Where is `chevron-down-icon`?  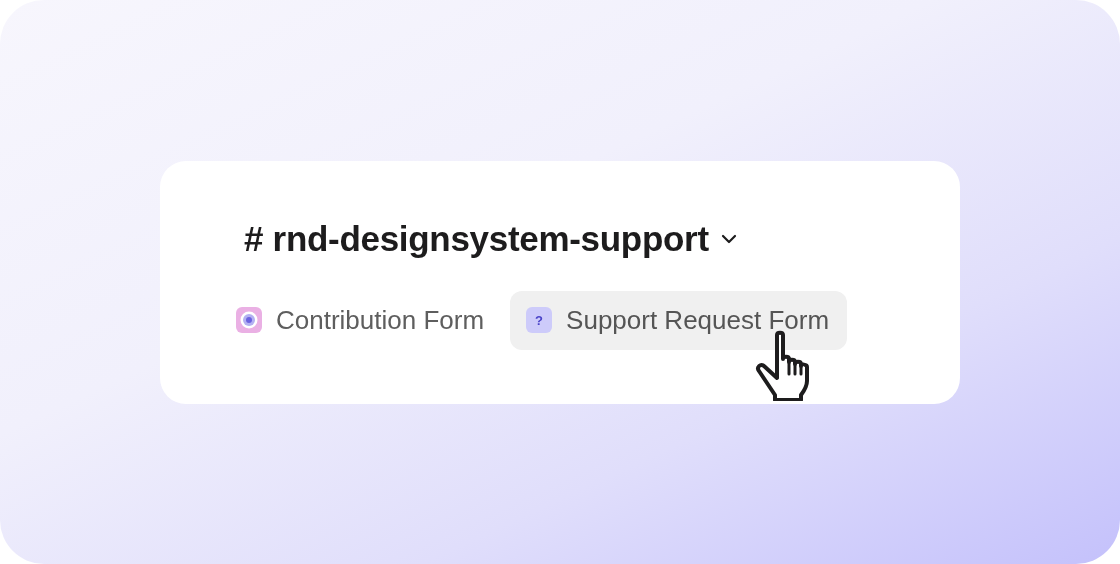
chevron-down-icon is located at coordinates (728, 238).